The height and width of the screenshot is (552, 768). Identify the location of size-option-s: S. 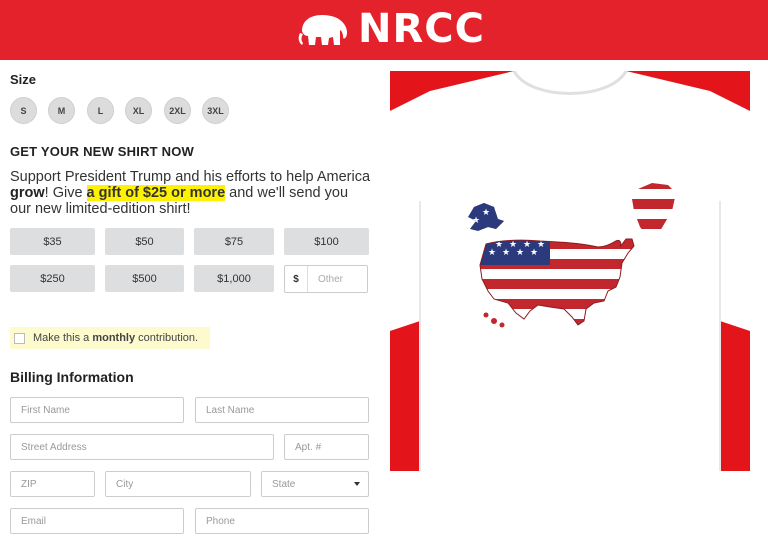
(23, 110).